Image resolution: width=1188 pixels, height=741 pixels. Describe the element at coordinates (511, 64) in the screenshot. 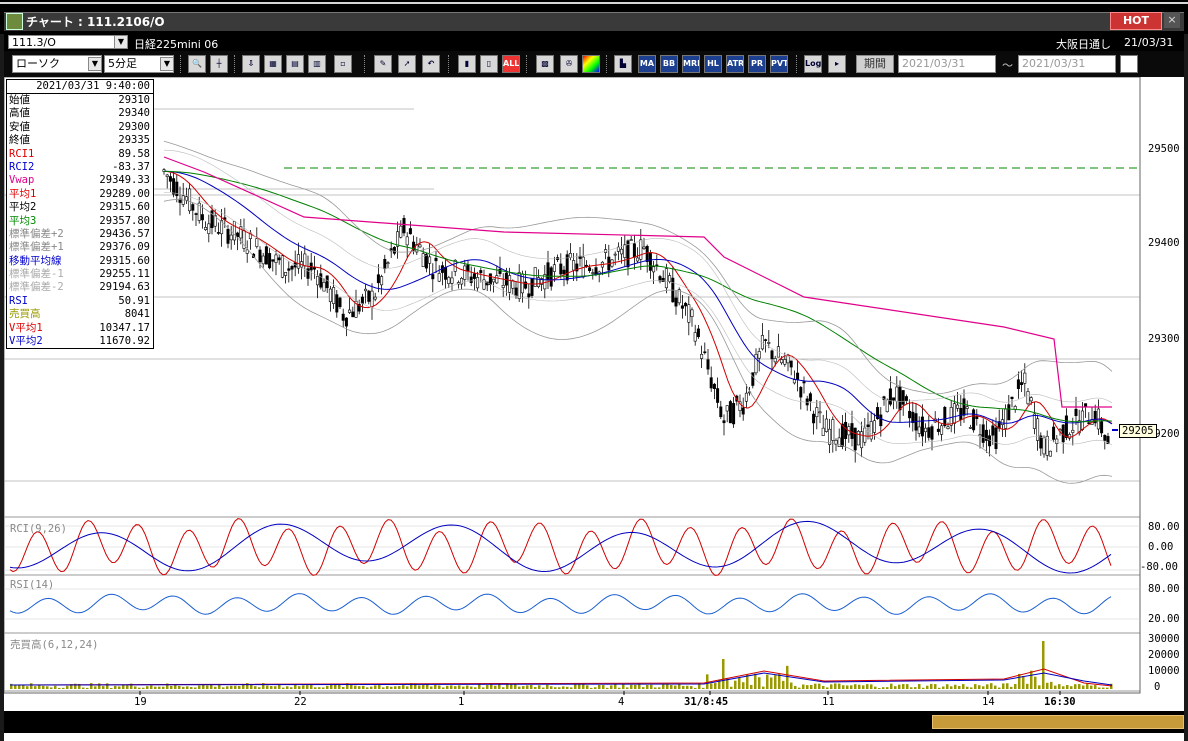

I see `all-button: ALL` at that location.